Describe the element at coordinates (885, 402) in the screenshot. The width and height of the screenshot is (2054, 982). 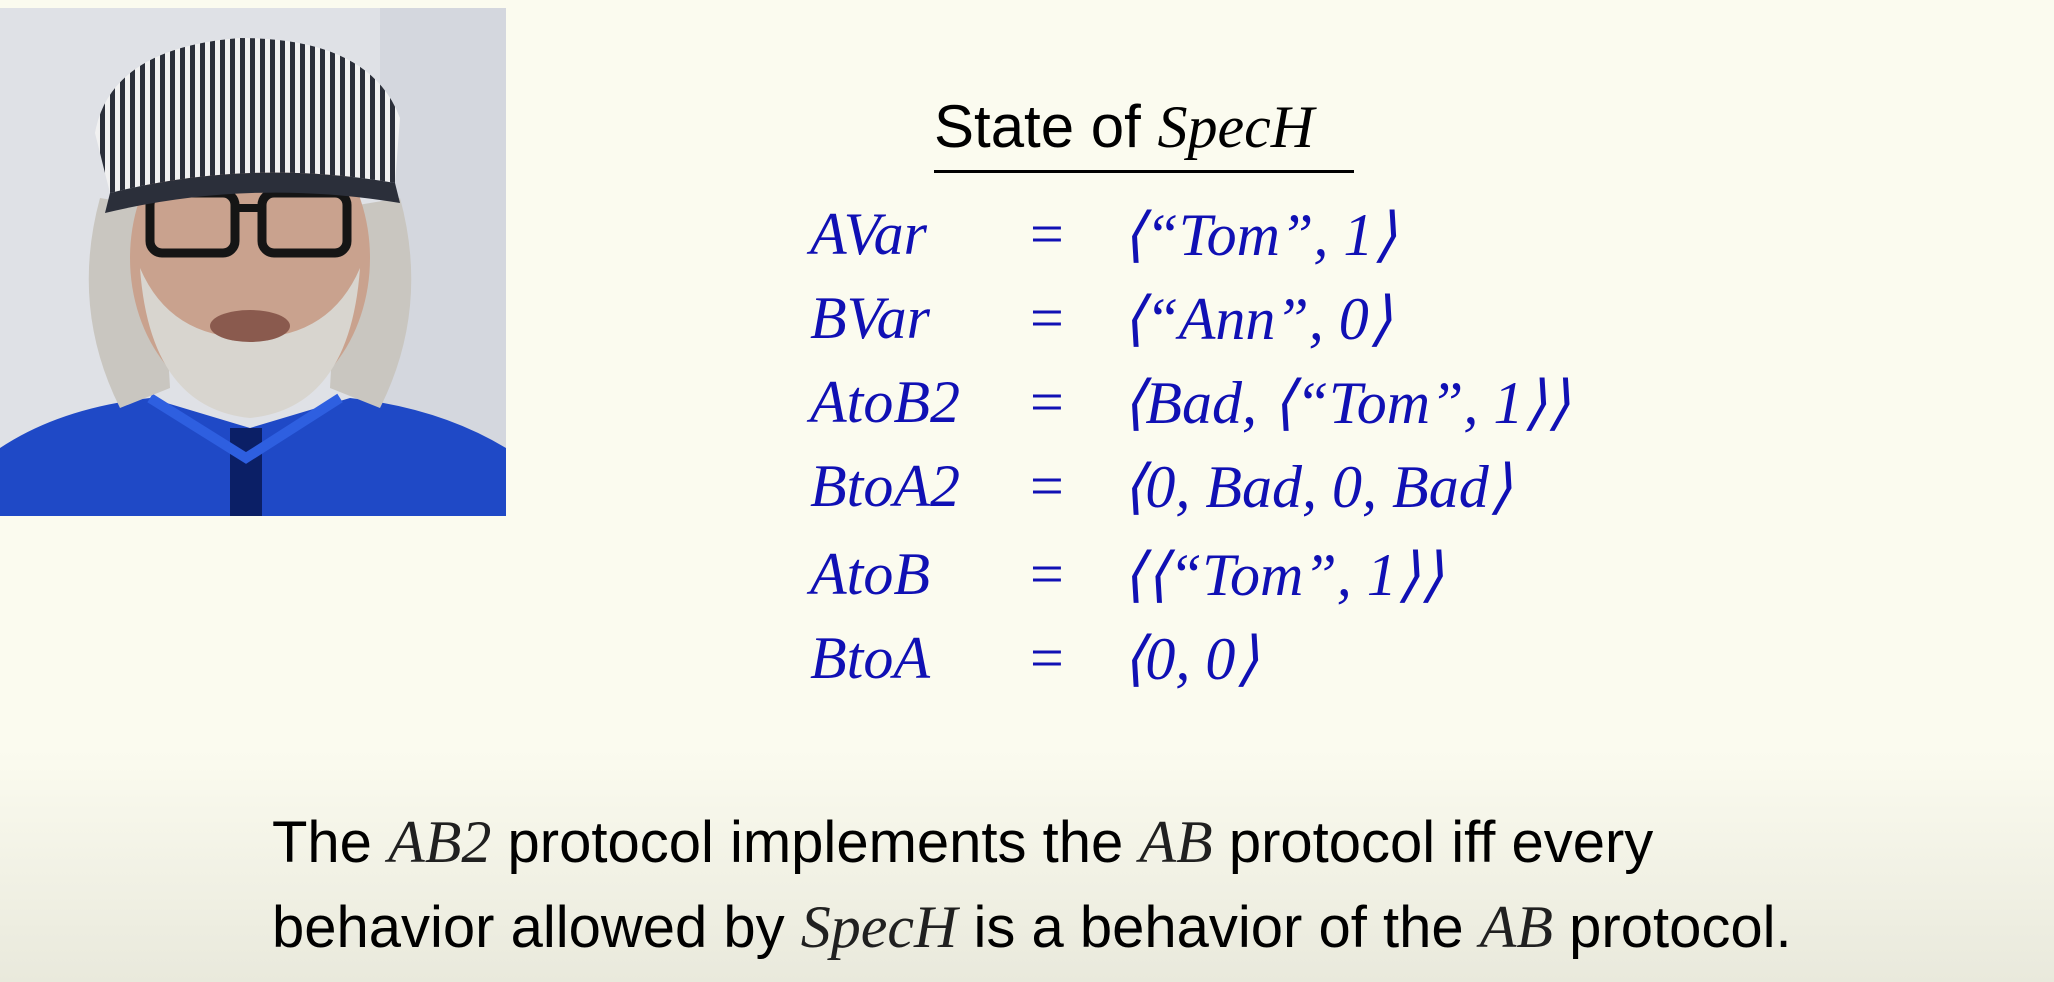
I see `equation-lhs: AtoB2` at that location.